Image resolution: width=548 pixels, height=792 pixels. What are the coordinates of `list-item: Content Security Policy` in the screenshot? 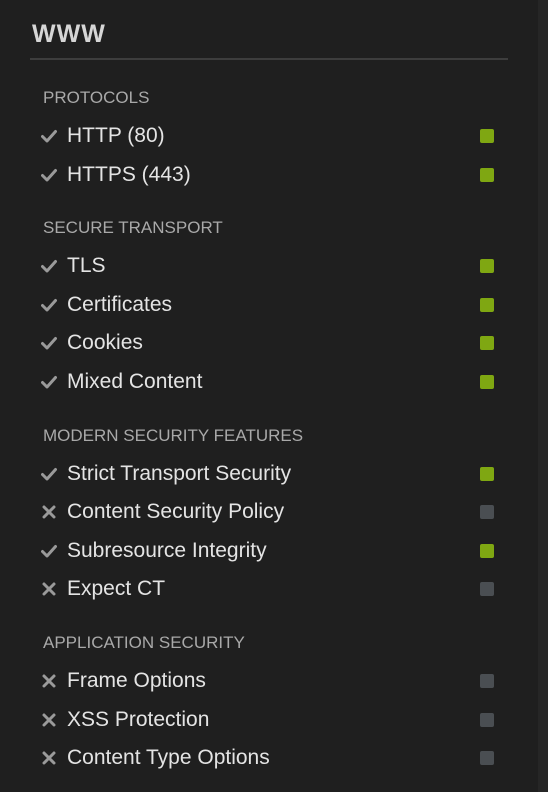 It's located at (269, 514).